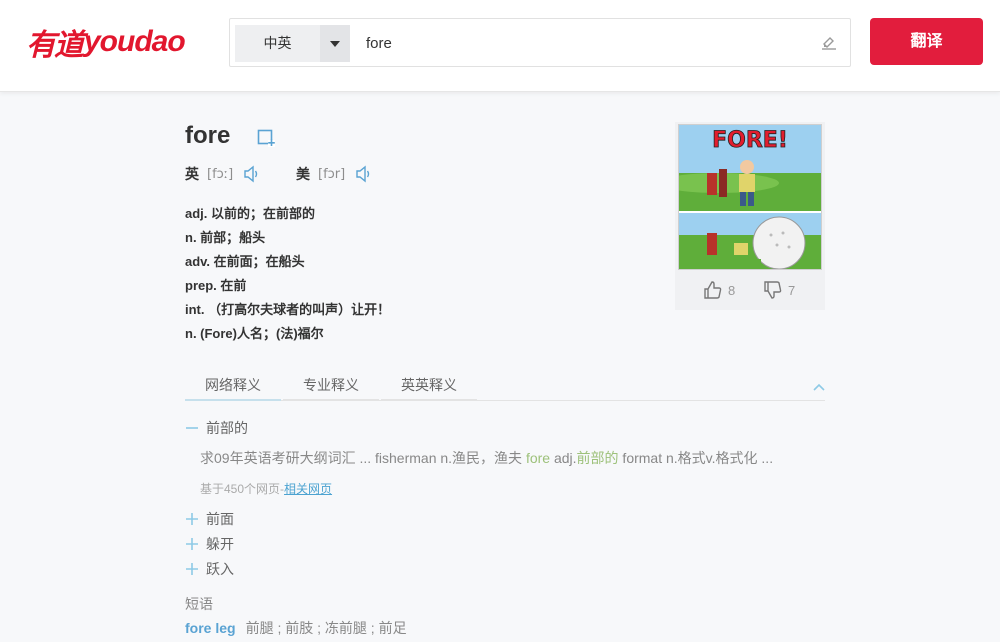  Describe the element at coordinates (792, 290) in the screenshot. I see `dislike-count: 7` at that location.